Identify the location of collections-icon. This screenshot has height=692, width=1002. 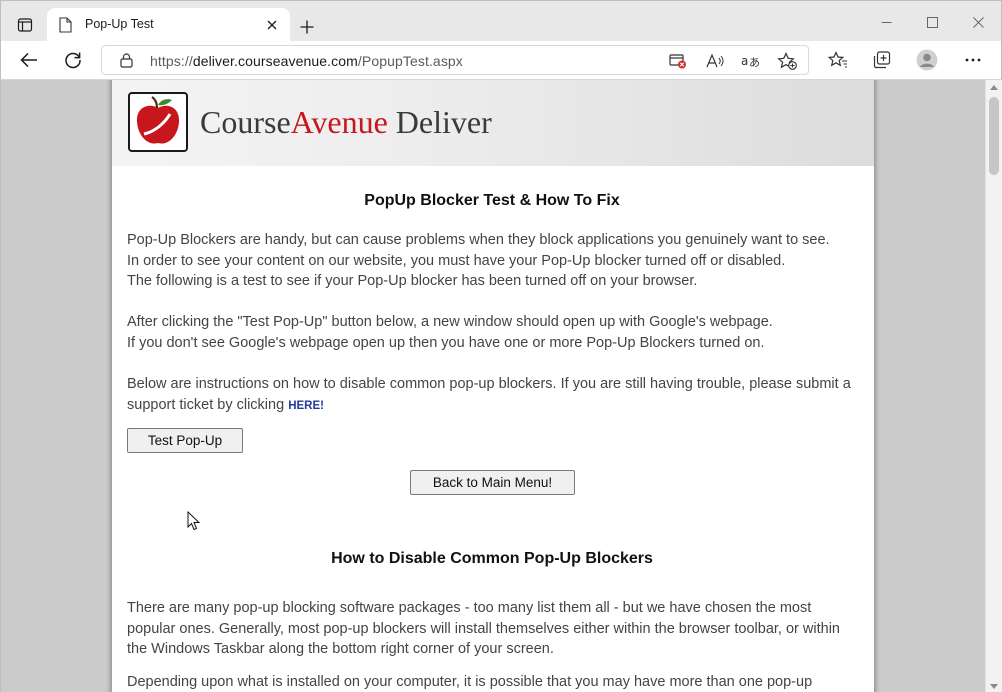
(882, 60).